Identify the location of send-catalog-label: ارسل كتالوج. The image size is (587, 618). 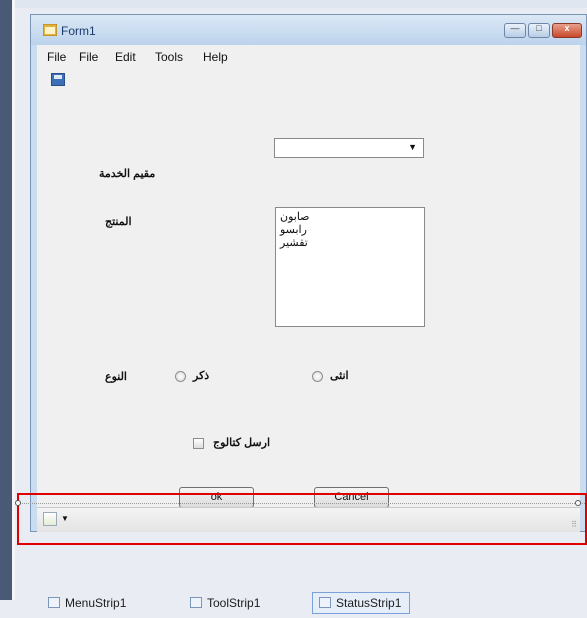
(242, 443).